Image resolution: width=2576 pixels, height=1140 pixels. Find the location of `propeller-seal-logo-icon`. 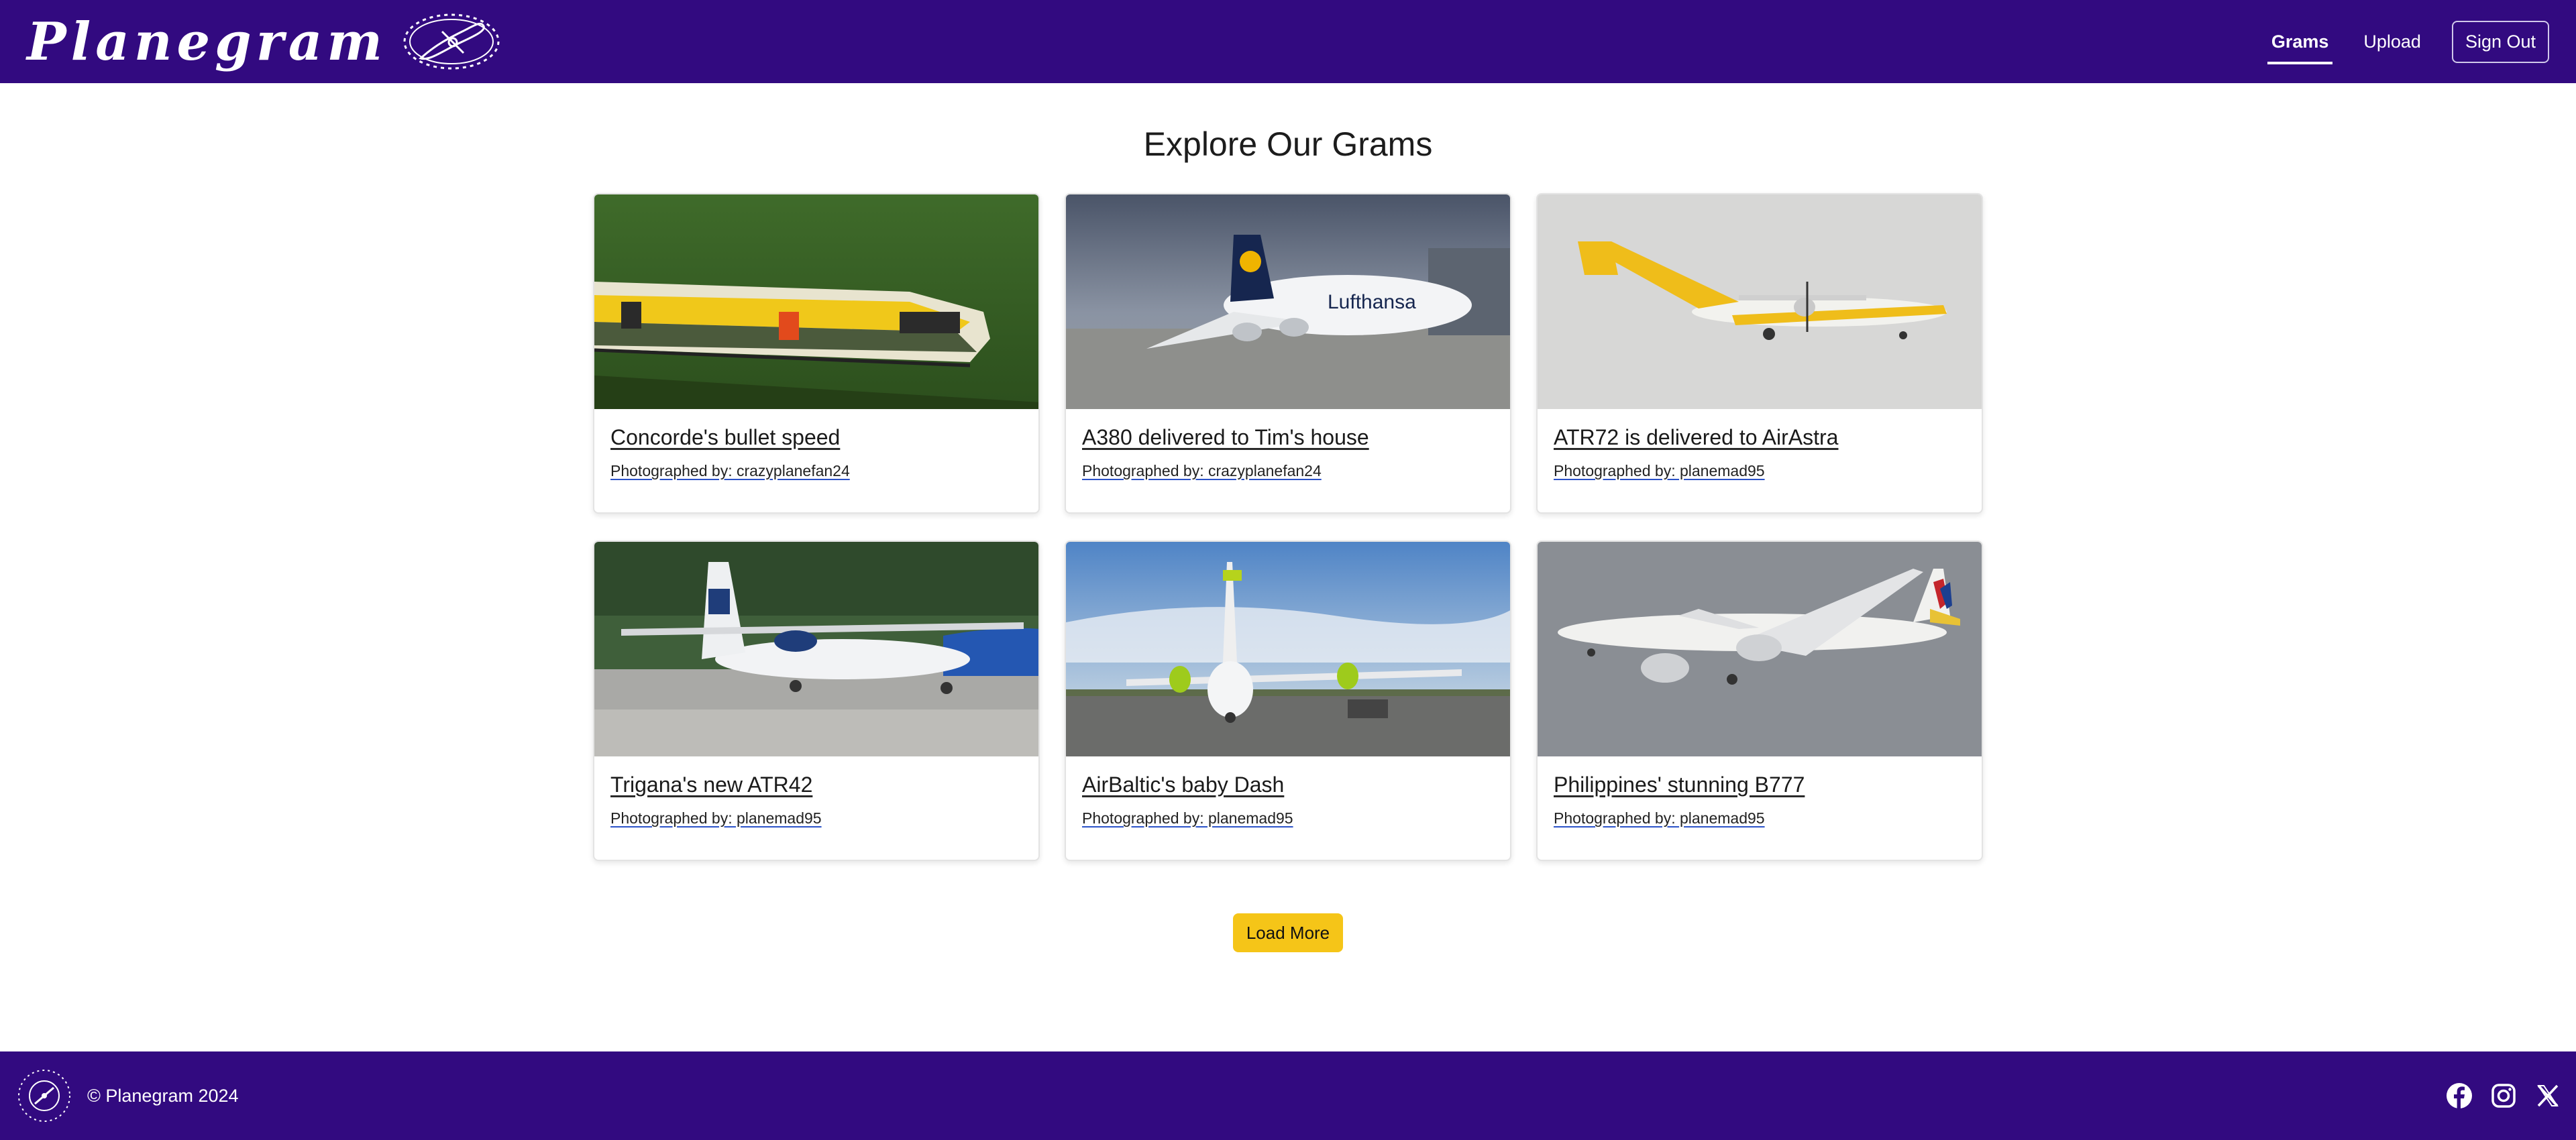

propeller-seal-logo-icon is located at coordinates (44, 1096).